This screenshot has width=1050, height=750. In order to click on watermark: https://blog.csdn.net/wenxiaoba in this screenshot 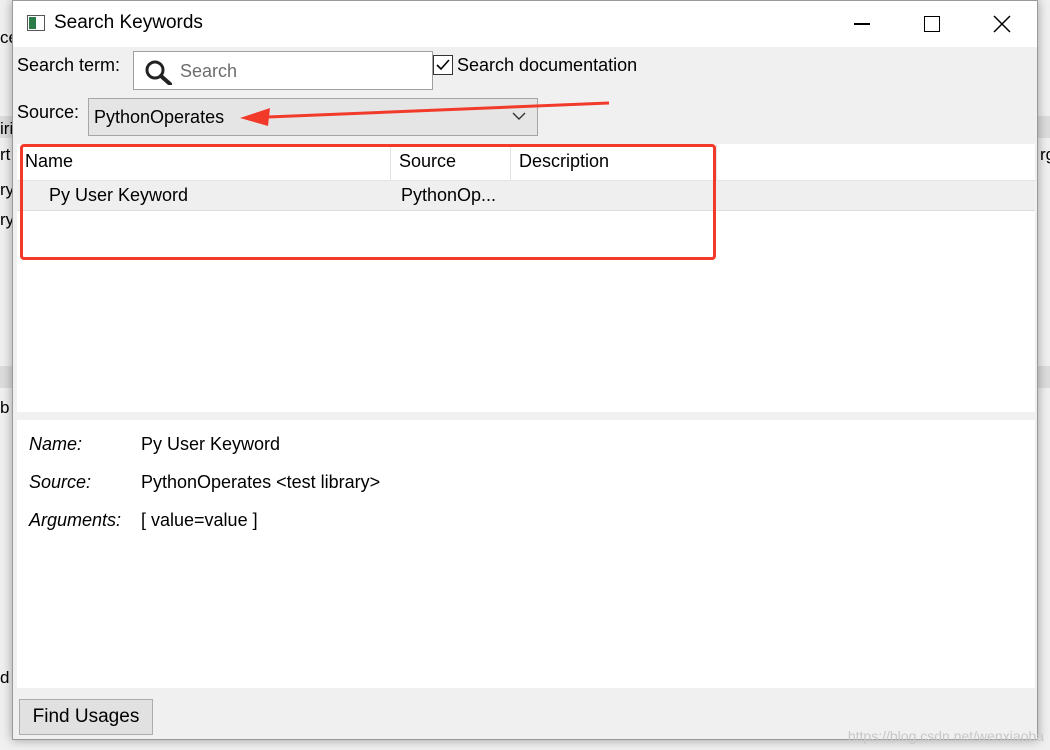, I will do `click(945, 736)`.